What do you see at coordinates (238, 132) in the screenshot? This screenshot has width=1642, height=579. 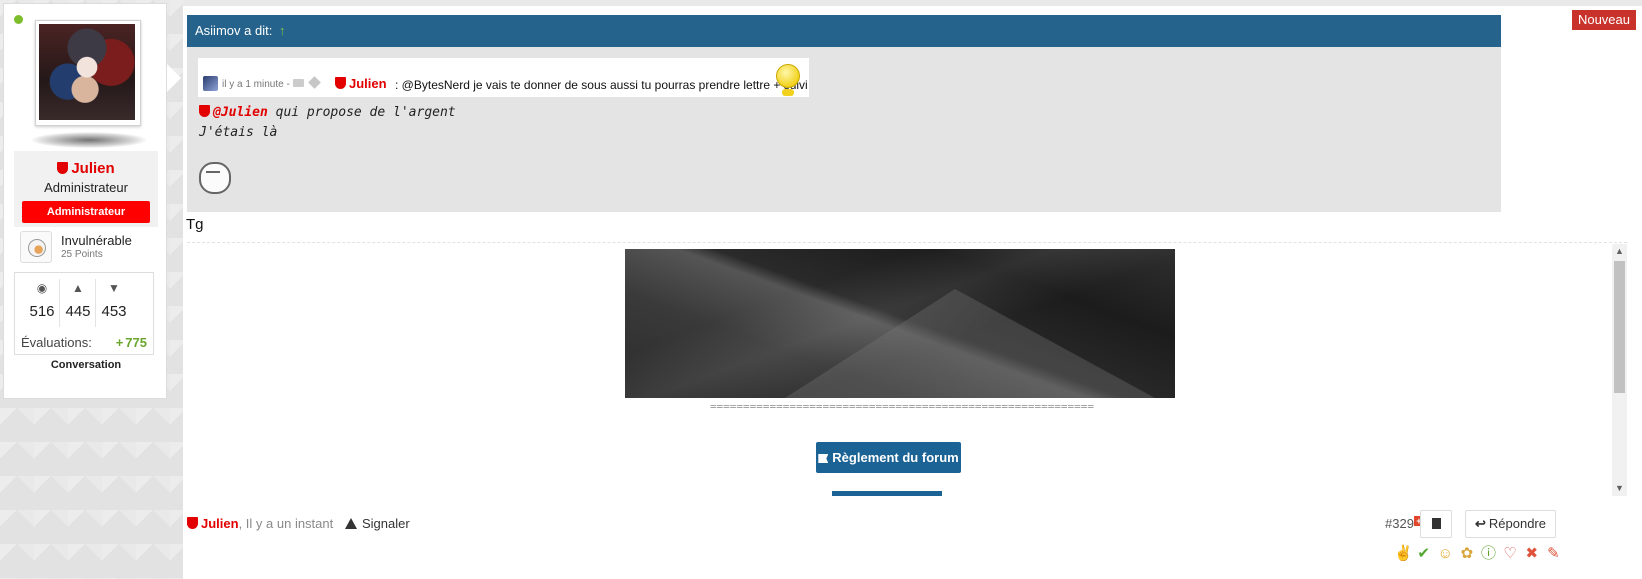 I see `quote-line-2: J'étais là` at bounding box center [238, 132].